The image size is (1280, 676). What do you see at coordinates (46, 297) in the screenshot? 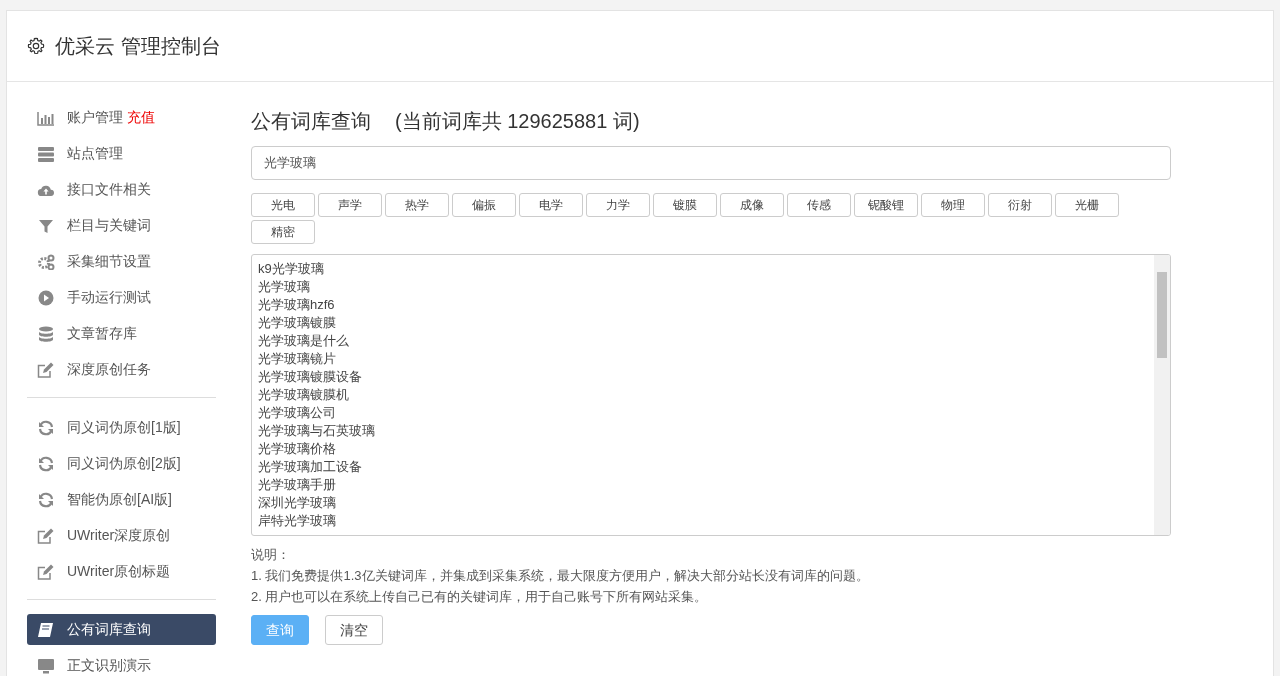
I see `play-icon` at bounding box center [46, 297].